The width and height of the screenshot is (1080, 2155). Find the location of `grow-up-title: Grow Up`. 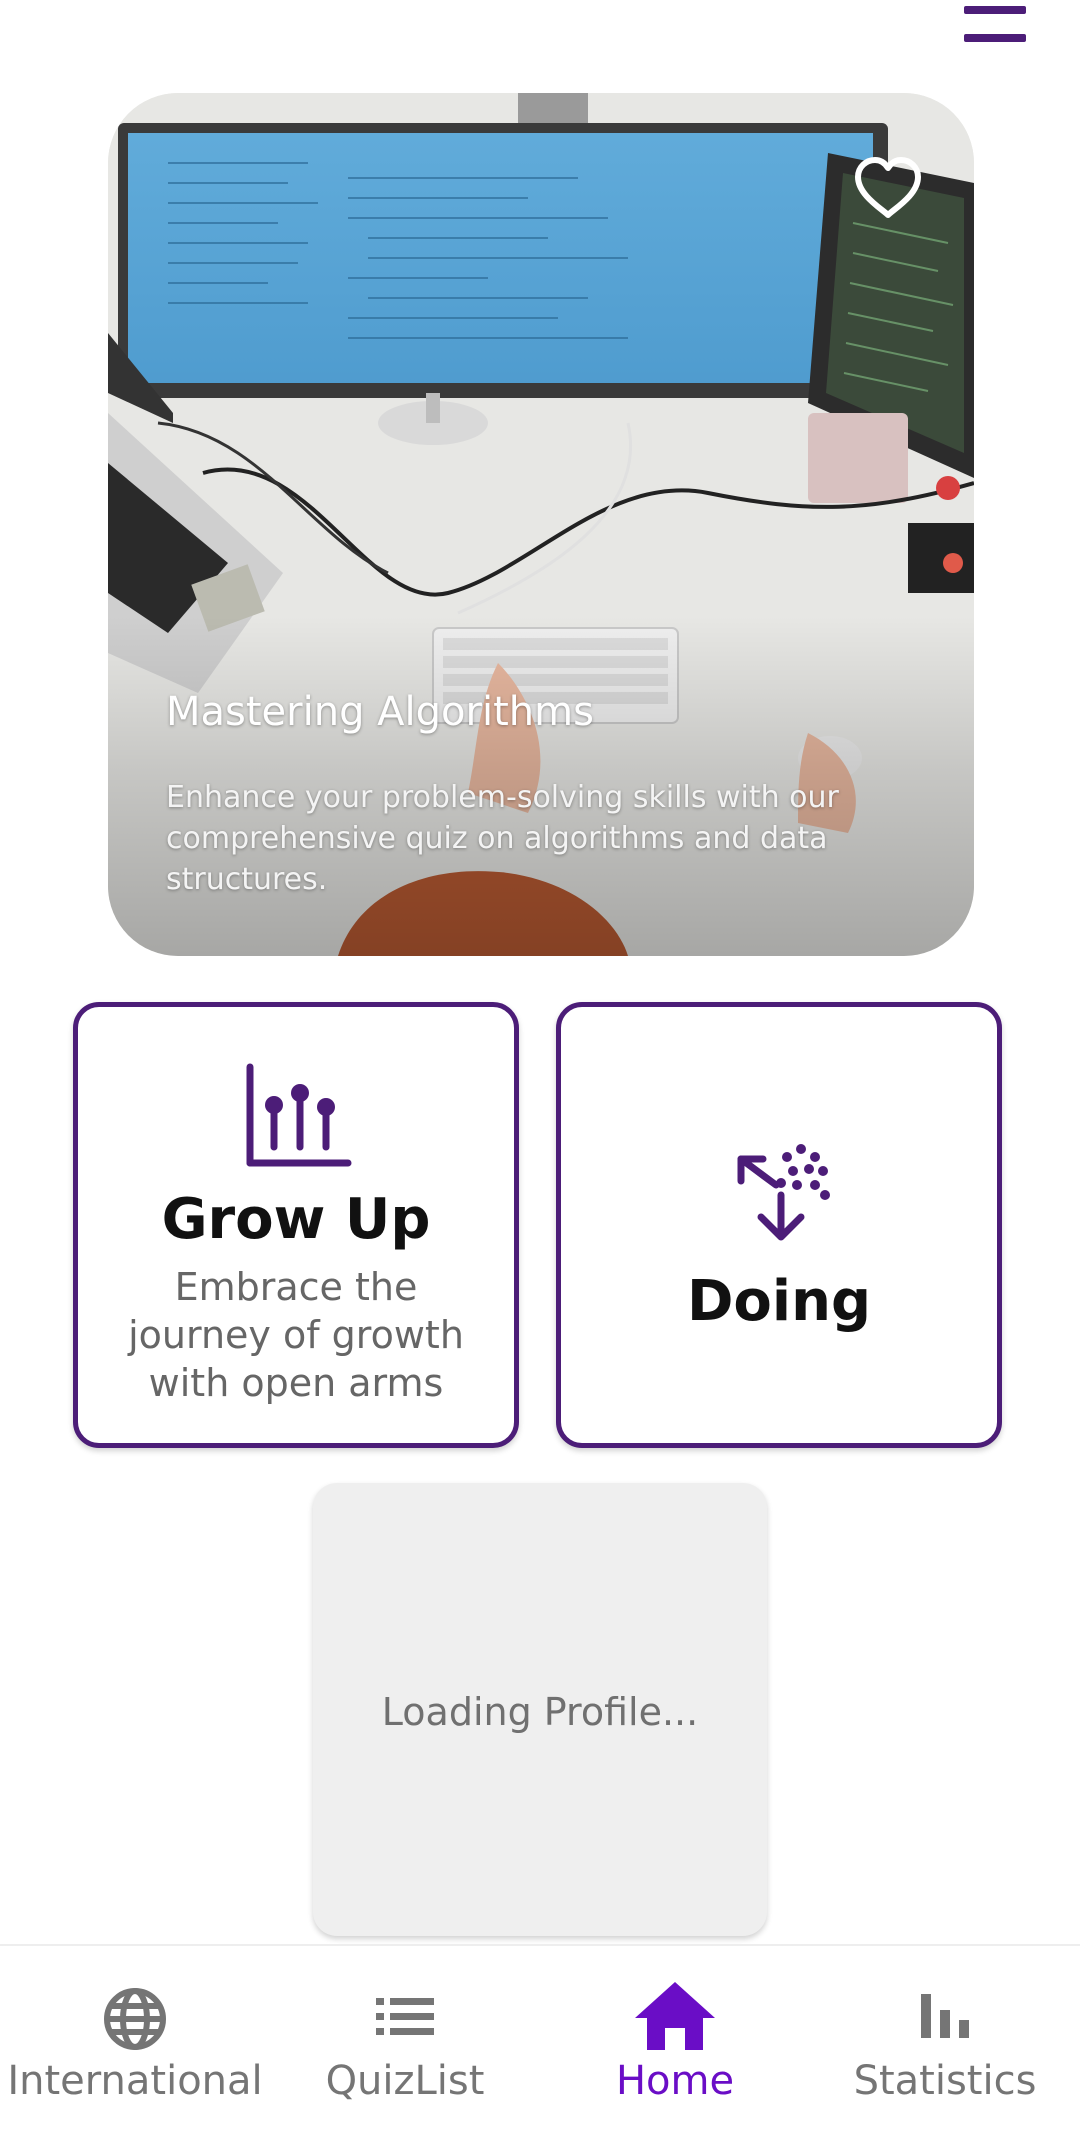

grow-up-title: Grow Up is located at coordinates (296, 1219).